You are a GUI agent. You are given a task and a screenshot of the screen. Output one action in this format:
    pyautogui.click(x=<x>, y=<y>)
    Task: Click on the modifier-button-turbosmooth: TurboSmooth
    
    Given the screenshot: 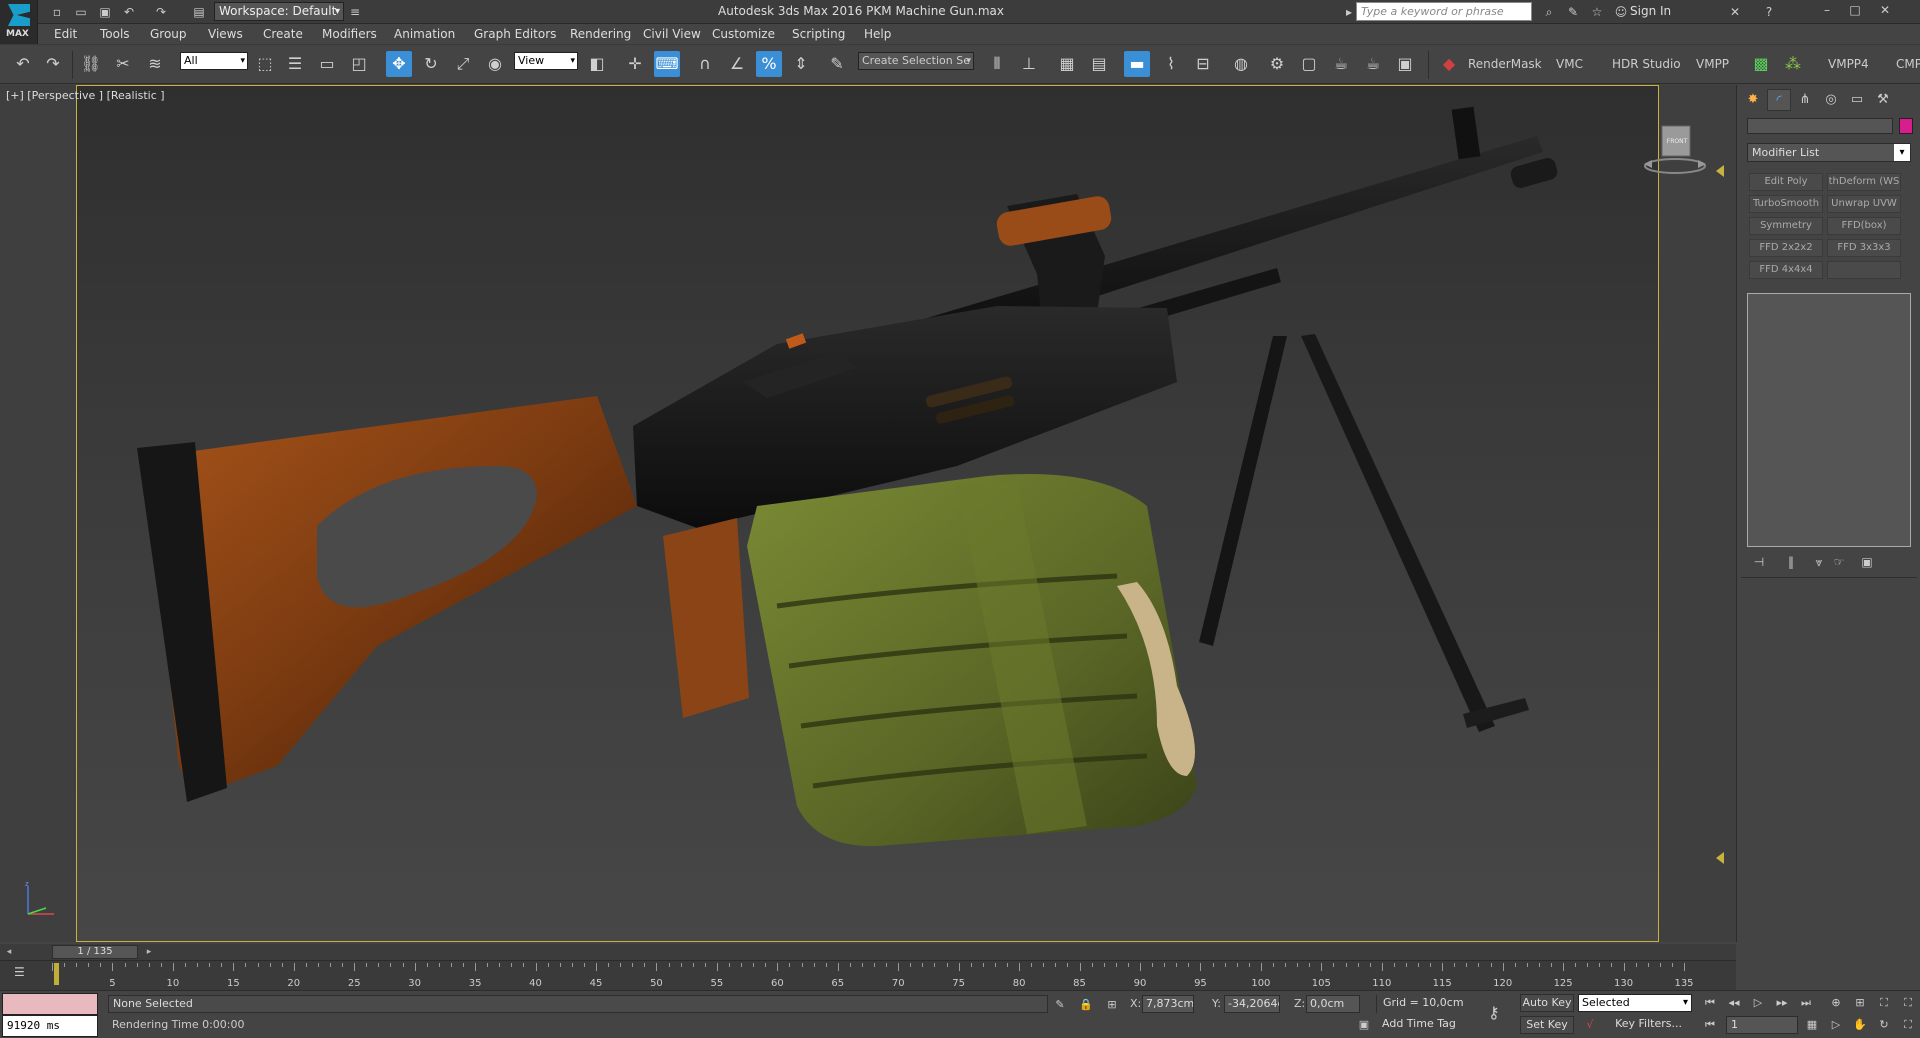 What is the action you would take?
    pyautogui.click(x=1786, y=204)
    